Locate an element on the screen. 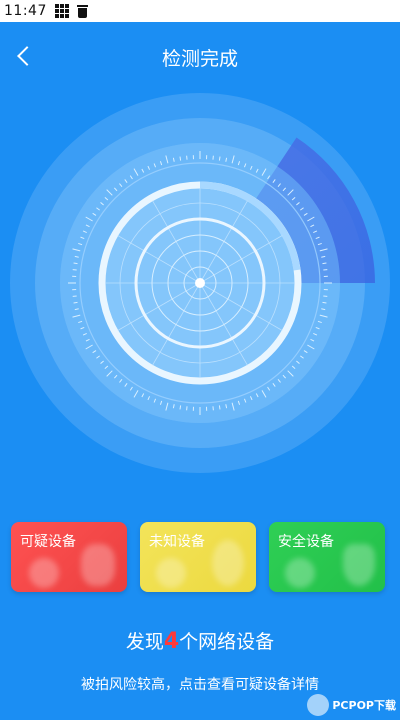 The height and width of the screenshot is (720, 400). watermark: PCPOP下载 is located at coordinates (351, 705).